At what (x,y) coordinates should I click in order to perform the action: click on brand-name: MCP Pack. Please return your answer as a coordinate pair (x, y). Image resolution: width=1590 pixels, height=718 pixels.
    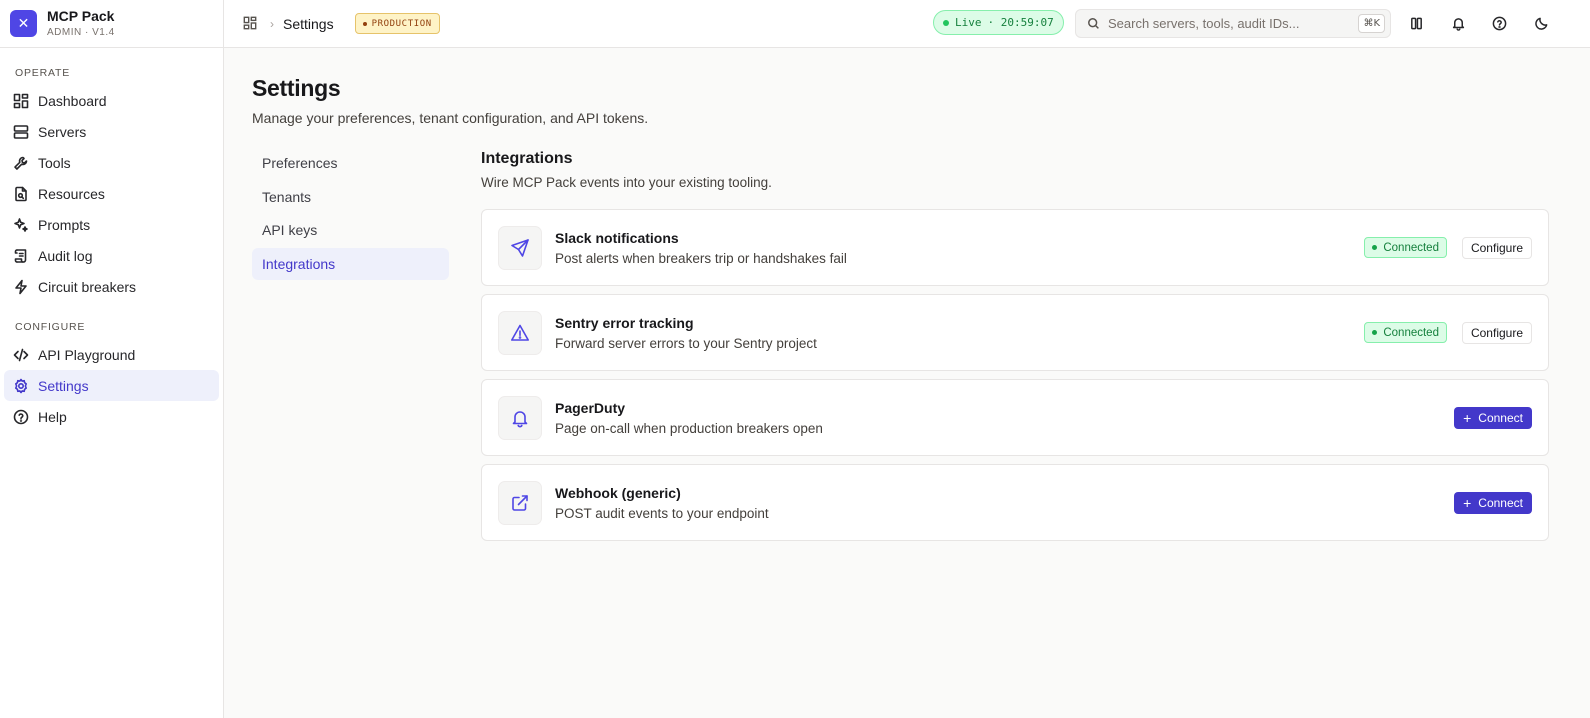
    Looking at the image, I should click on (81, 16).